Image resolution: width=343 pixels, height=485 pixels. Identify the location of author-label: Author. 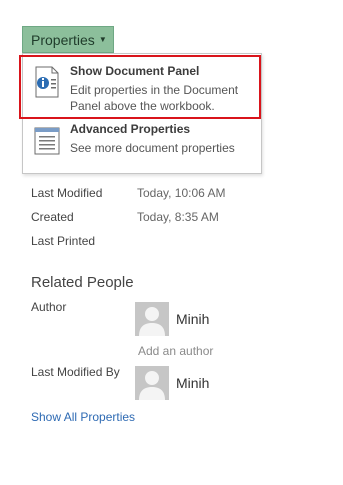
(49, 307).